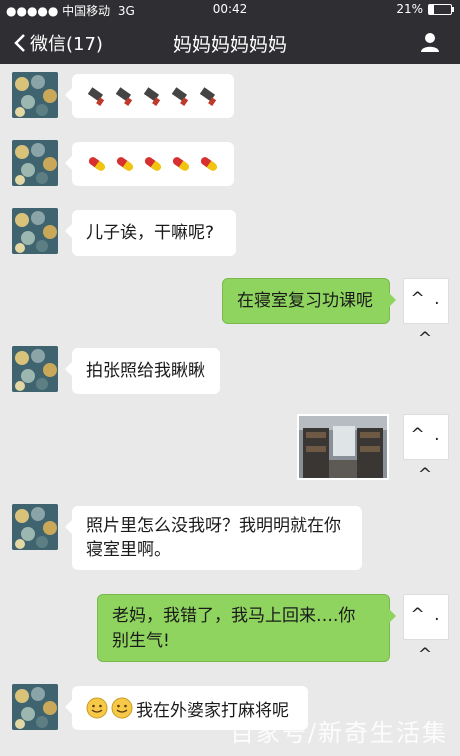  Describe the element at coordinates (234, 616) in the screenshot. I see `message-text-line: 老妈，我错了，我马上回来….你` at that location.